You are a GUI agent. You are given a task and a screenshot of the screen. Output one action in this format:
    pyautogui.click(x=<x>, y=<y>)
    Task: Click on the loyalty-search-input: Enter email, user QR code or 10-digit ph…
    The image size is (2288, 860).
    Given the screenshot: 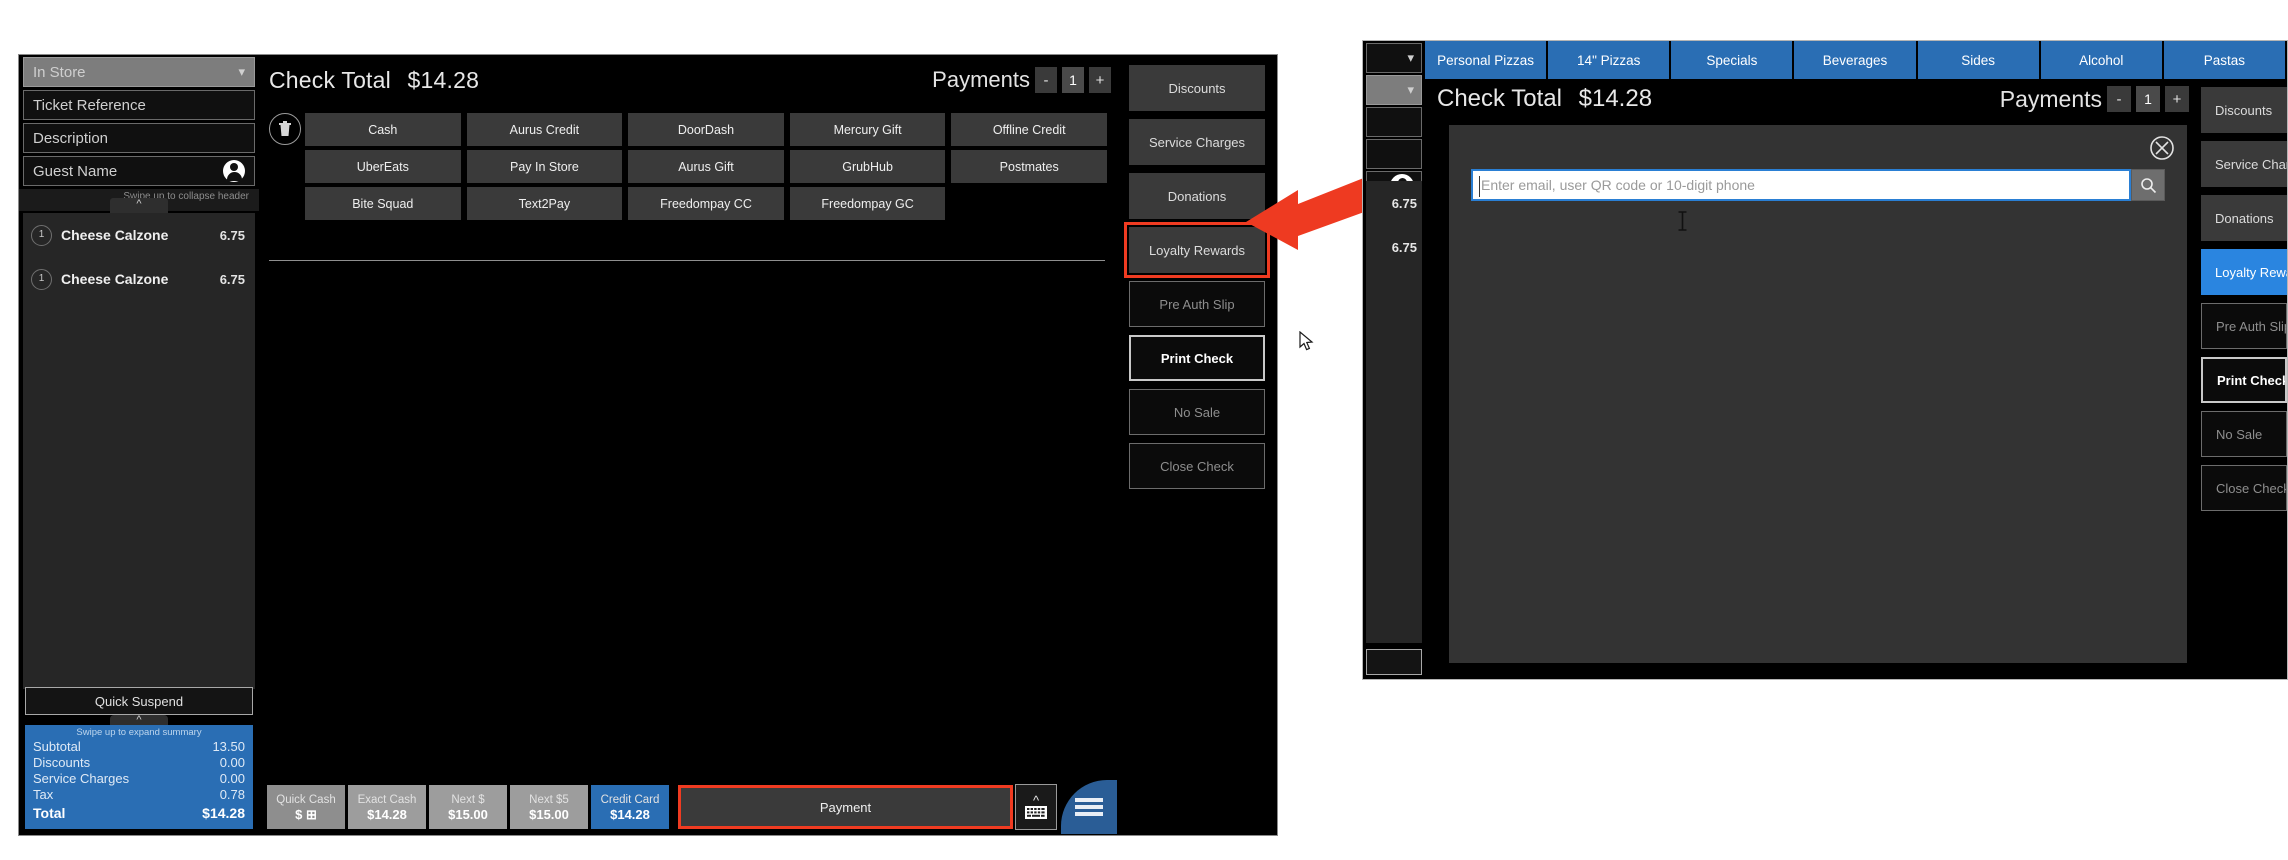 What is the action you would take?
    pyautogui.click(x=1801, y=185)
    